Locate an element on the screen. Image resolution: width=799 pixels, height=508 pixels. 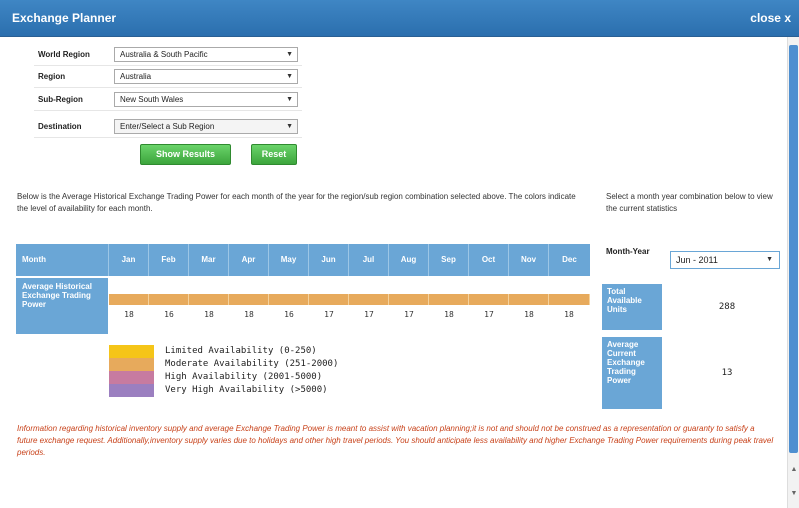
value-apr: 18 is located at coordinates (249, 314).